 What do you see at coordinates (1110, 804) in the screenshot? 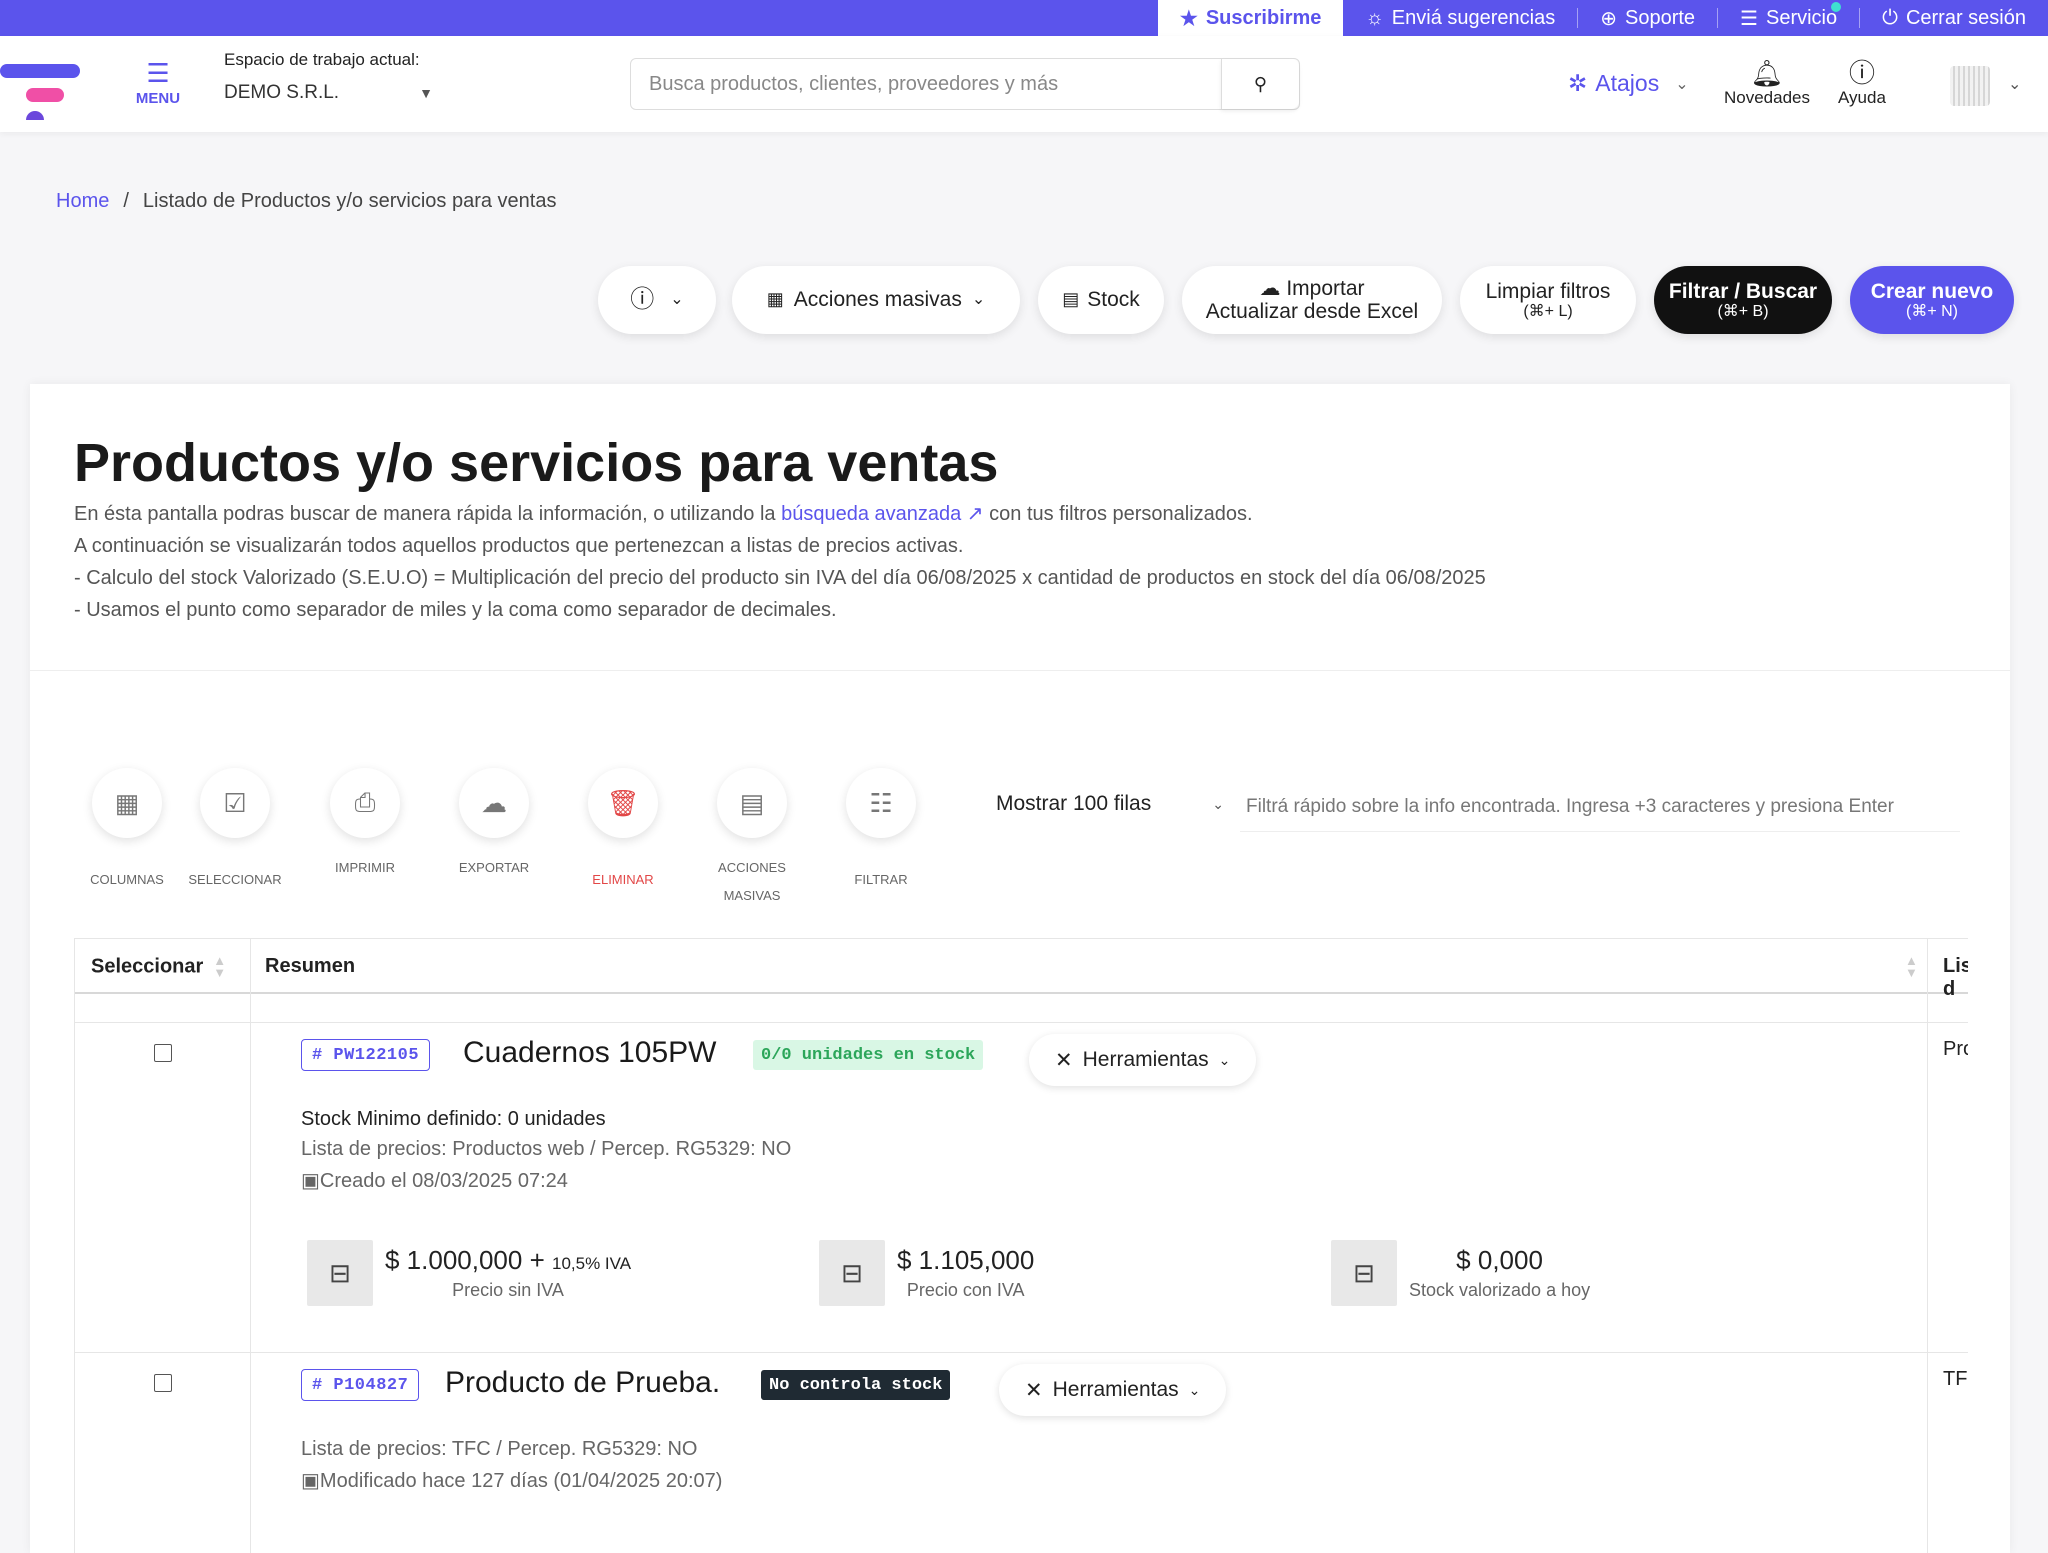
I see `rows-per-page-select: Mostrar 100 filas ⌄` at bounding box center [1110, 804].